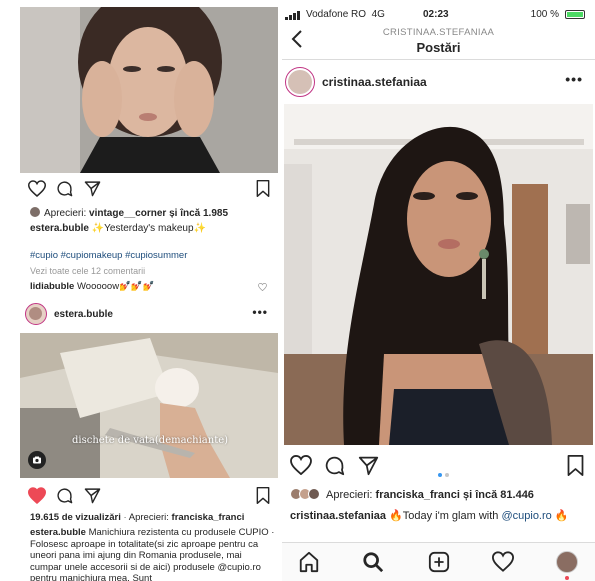 This screenshot has height=581, width=595. Describe the element at coordinates (149, 405) in the screenshot. I see `post2-video: dischete de vata(demachiante)` at that location.